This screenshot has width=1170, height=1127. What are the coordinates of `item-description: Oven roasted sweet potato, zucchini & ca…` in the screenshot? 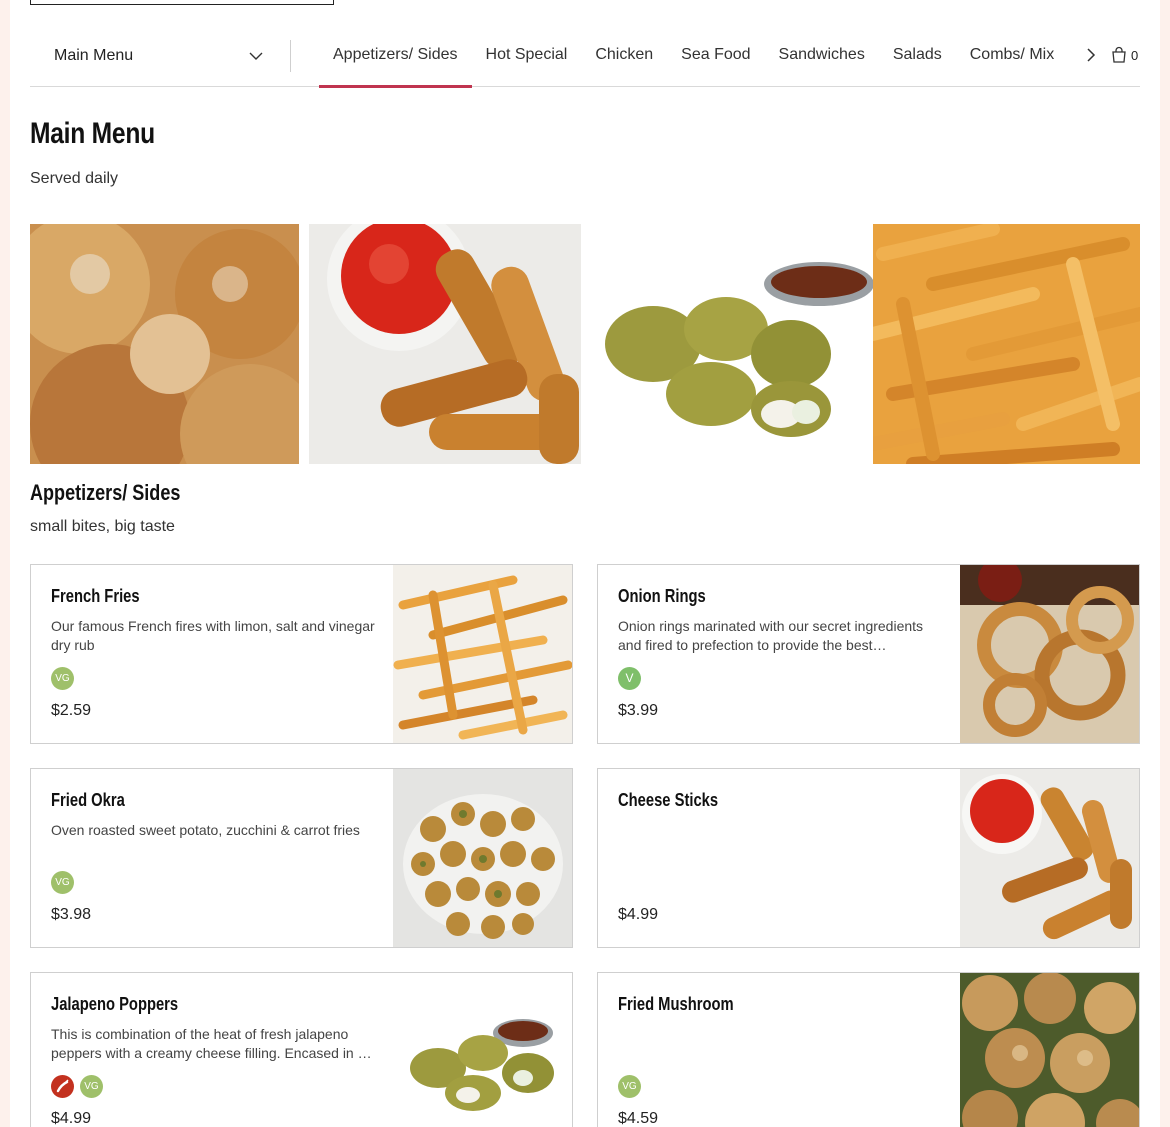 It's located at (205, 830).